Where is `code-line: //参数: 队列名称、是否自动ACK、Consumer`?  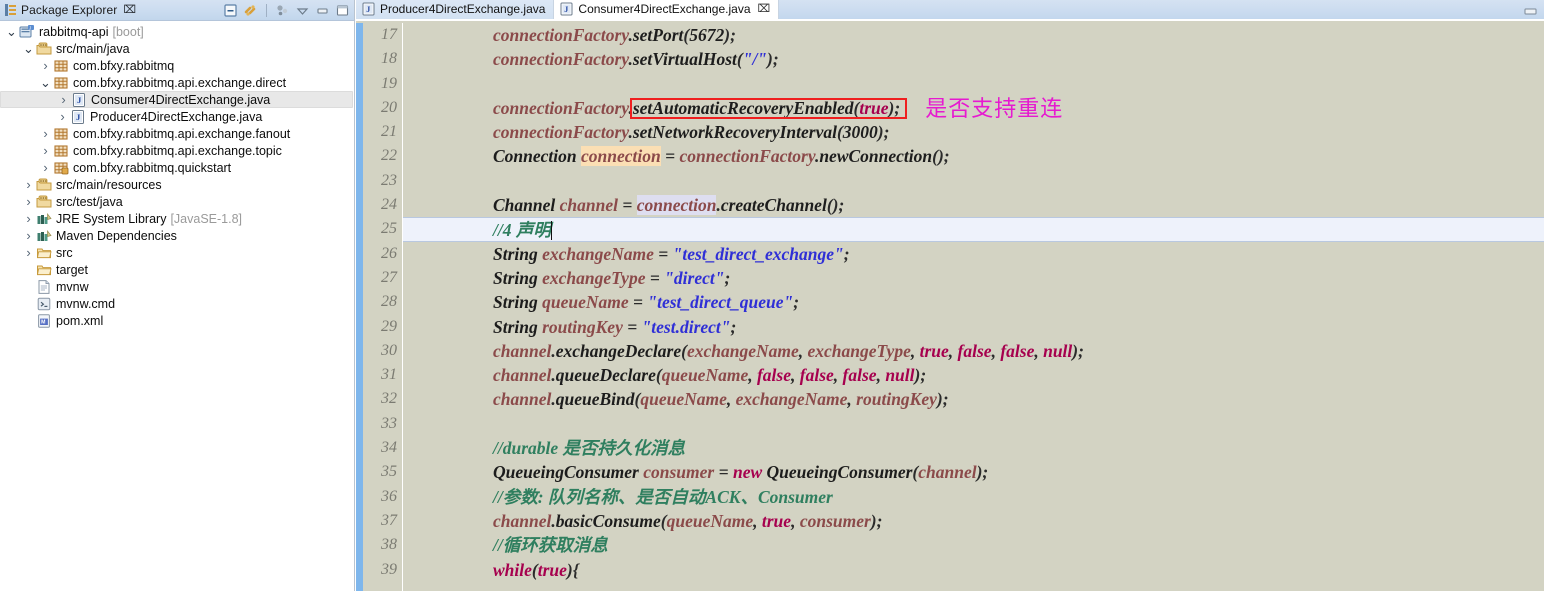 code-line: //参数: 队列名称、是否自动ACK、Consumer is located at coordinates (973, 497).